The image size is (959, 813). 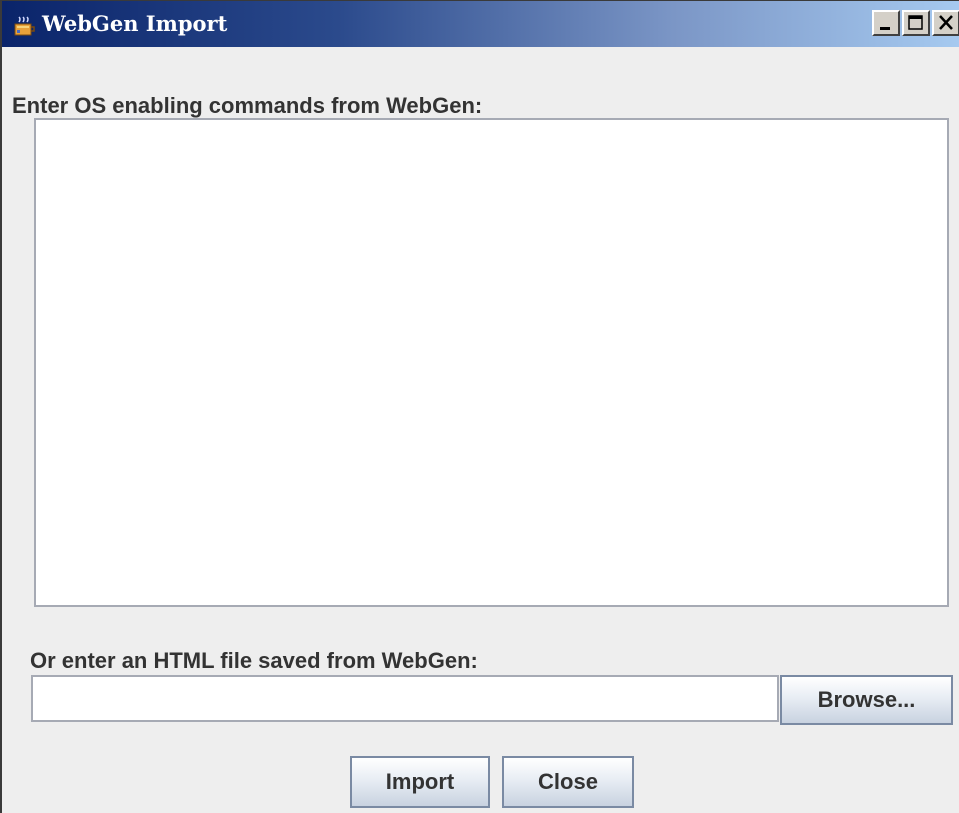 I want to click on maximize-icon, so click(x=915, y=22).